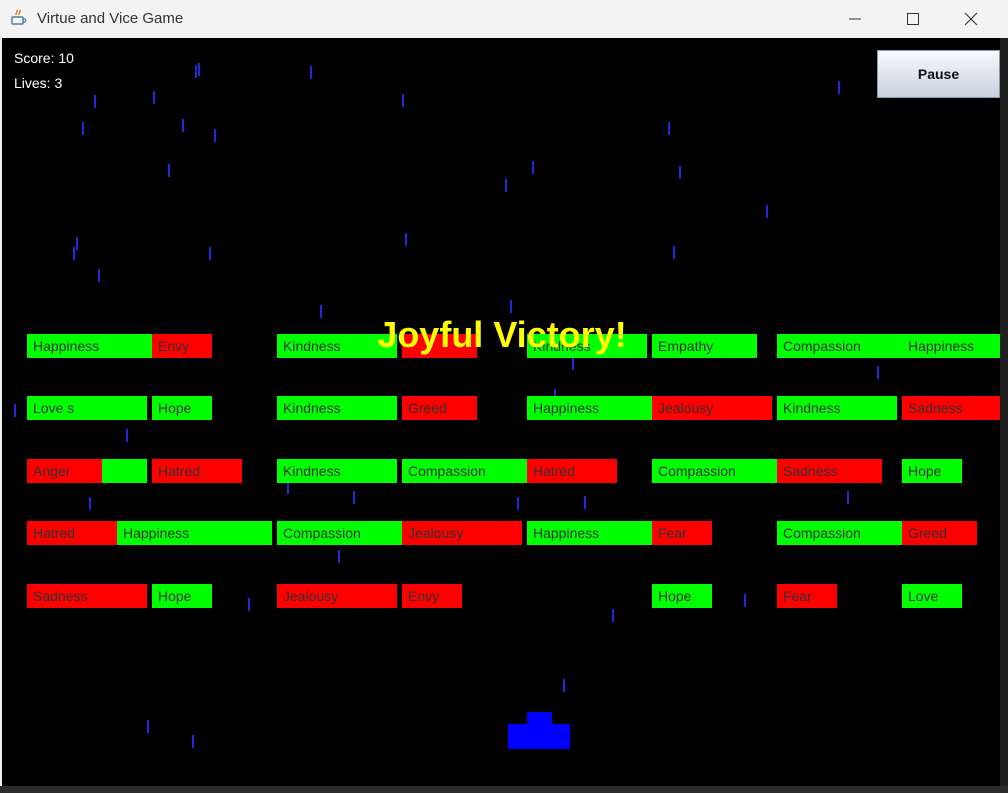 Image resolution: width=1008 pixels, height=793 pixels. Describe the element at coordinates (932, 596) in the screenshot. I see `virtue-brick: Love` at that location.